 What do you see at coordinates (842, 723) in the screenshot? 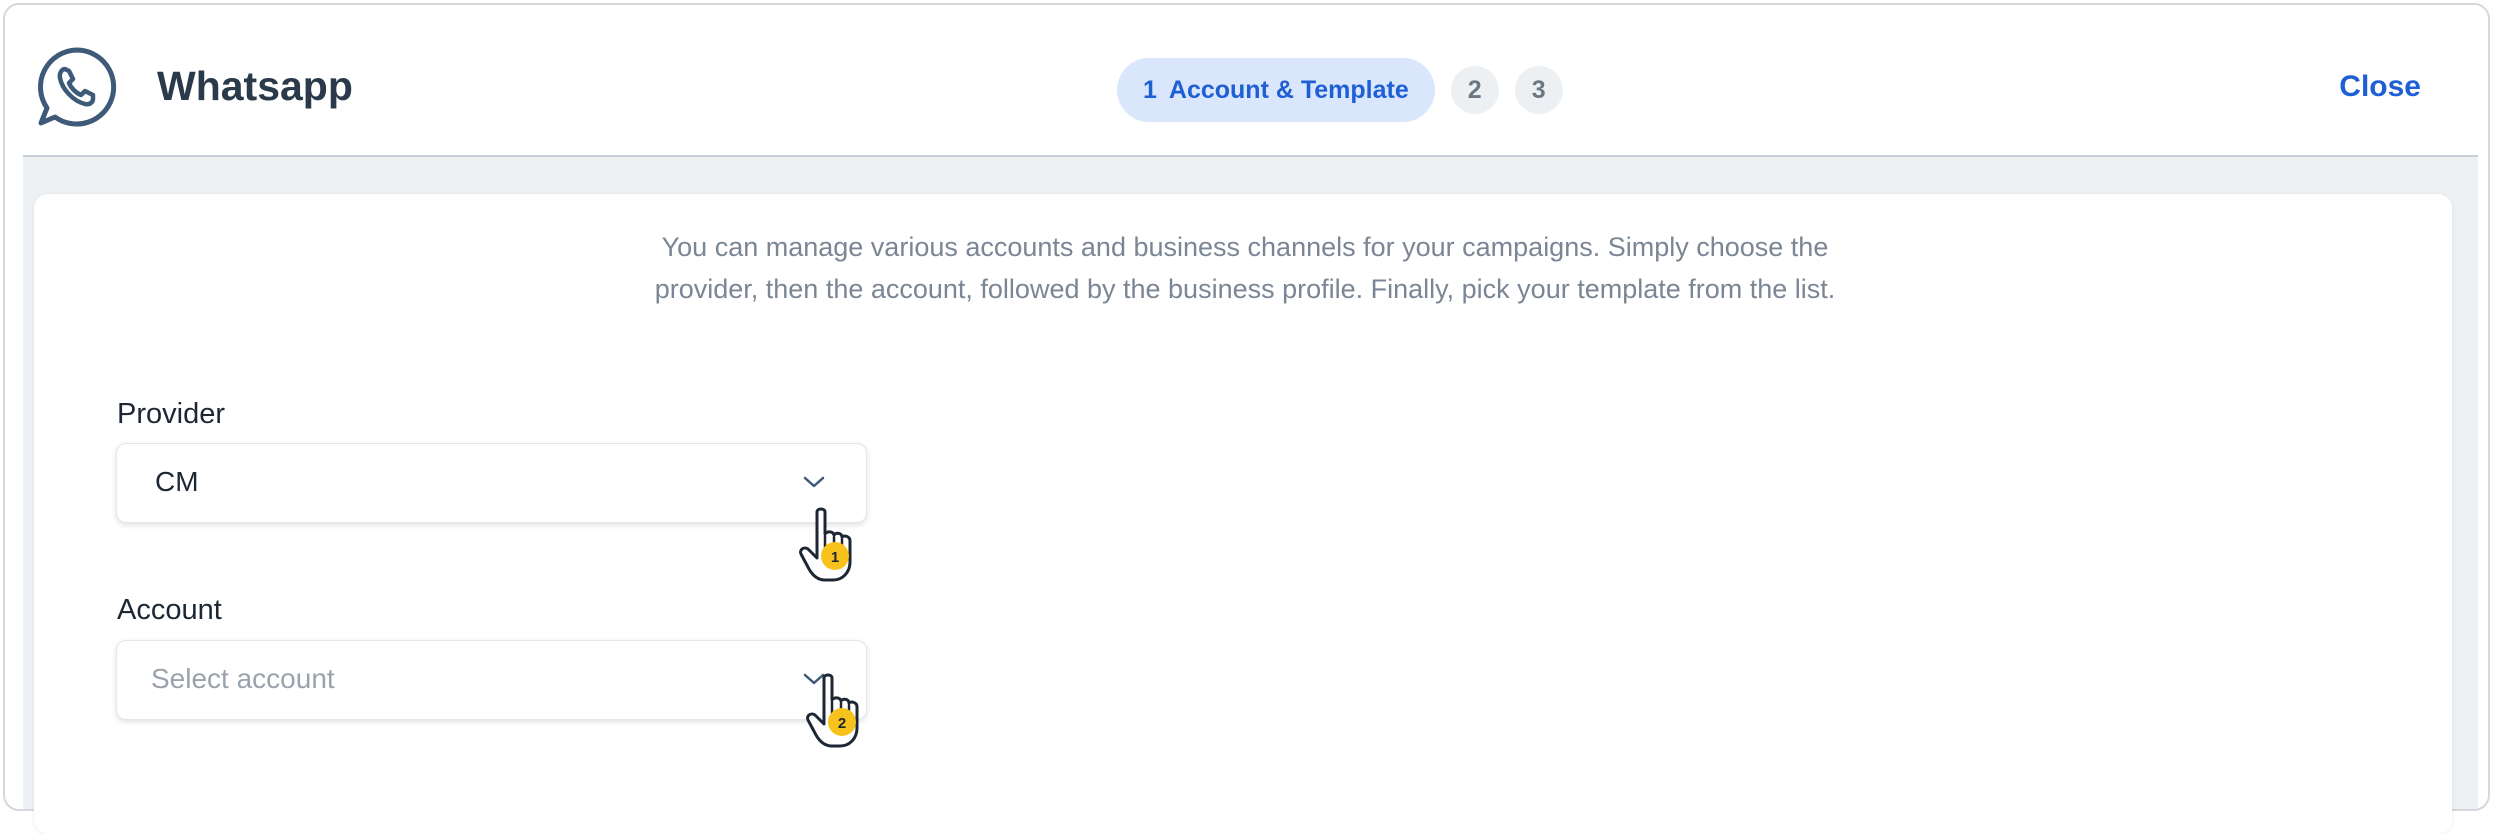
I see `annotation-badge-2: 2` at bounding box center [842, 723].